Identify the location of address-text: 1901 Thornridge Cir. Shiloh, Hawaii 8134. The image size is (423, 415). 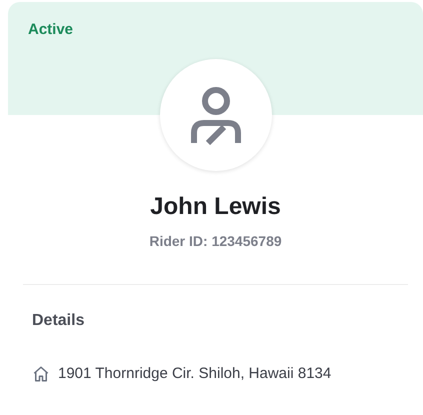
(195, 374).